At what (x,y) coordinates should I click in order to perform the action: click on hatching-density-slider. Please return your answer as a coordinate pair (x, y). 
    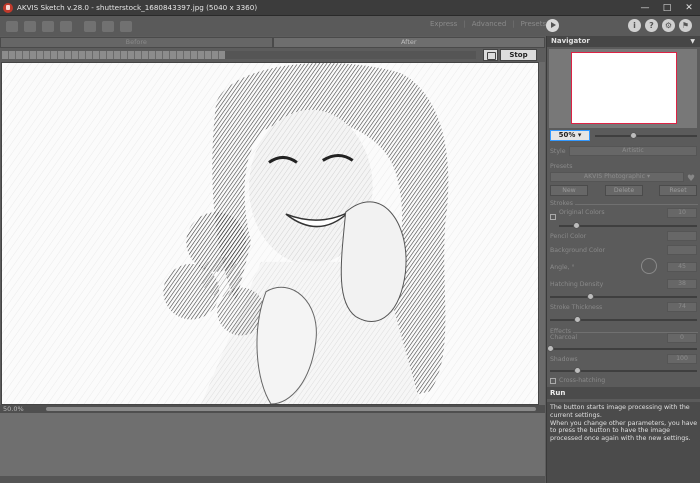
    Looking at the image, I should click on (623, 297).